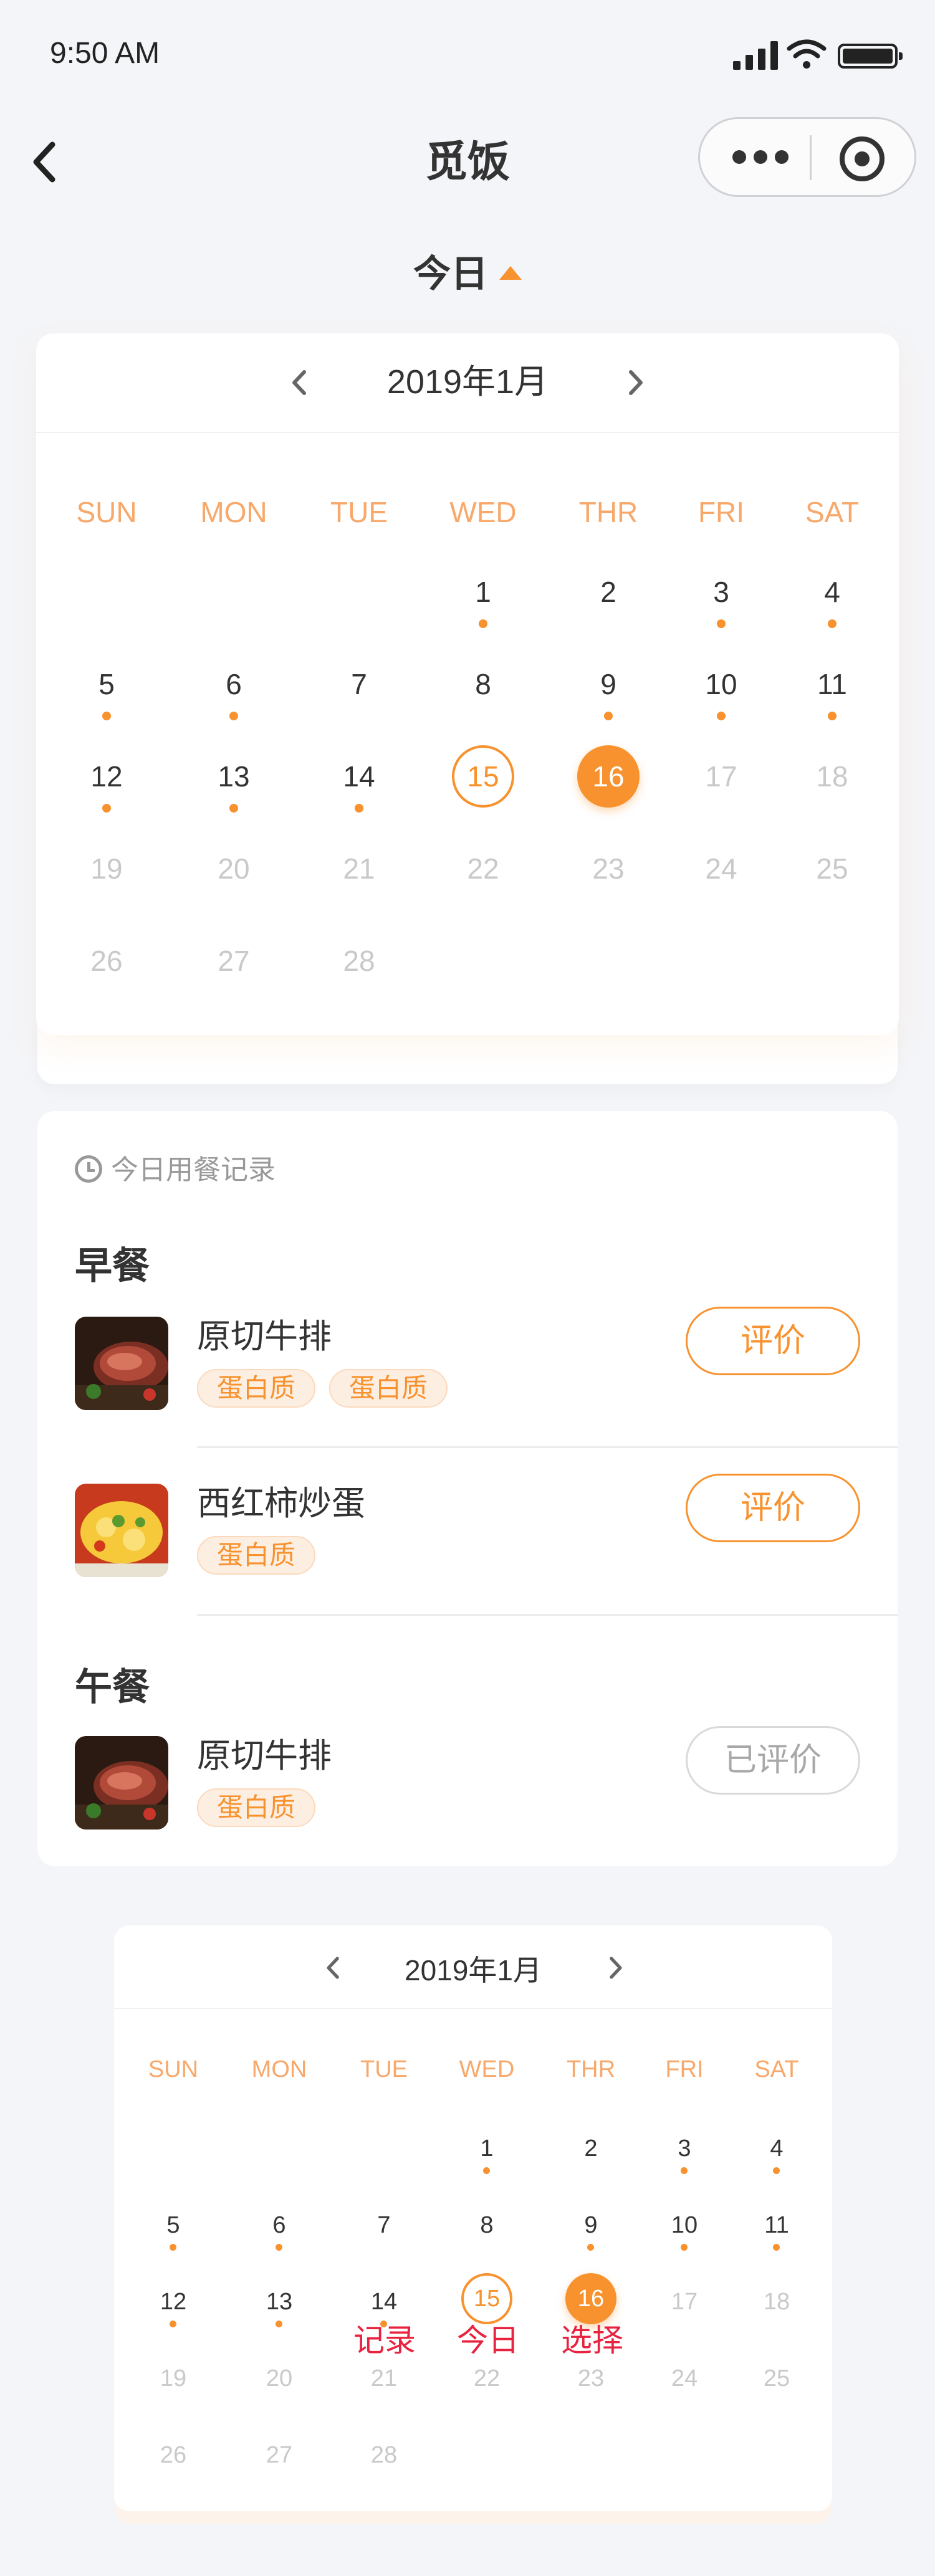 Image resolution: width=935 pixels, height=2576 pixels. Describe the element at coordinates (488, 2341) in the screenshot. I see `annotation-today: 今日` at that location.